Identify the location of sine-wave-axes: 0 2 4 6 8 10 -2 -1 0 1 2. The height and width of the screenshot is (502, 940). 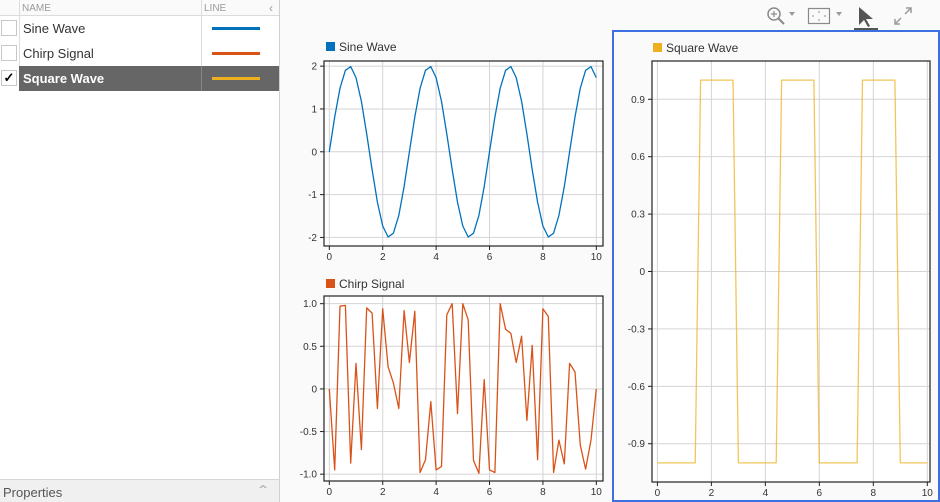
(450, 160).